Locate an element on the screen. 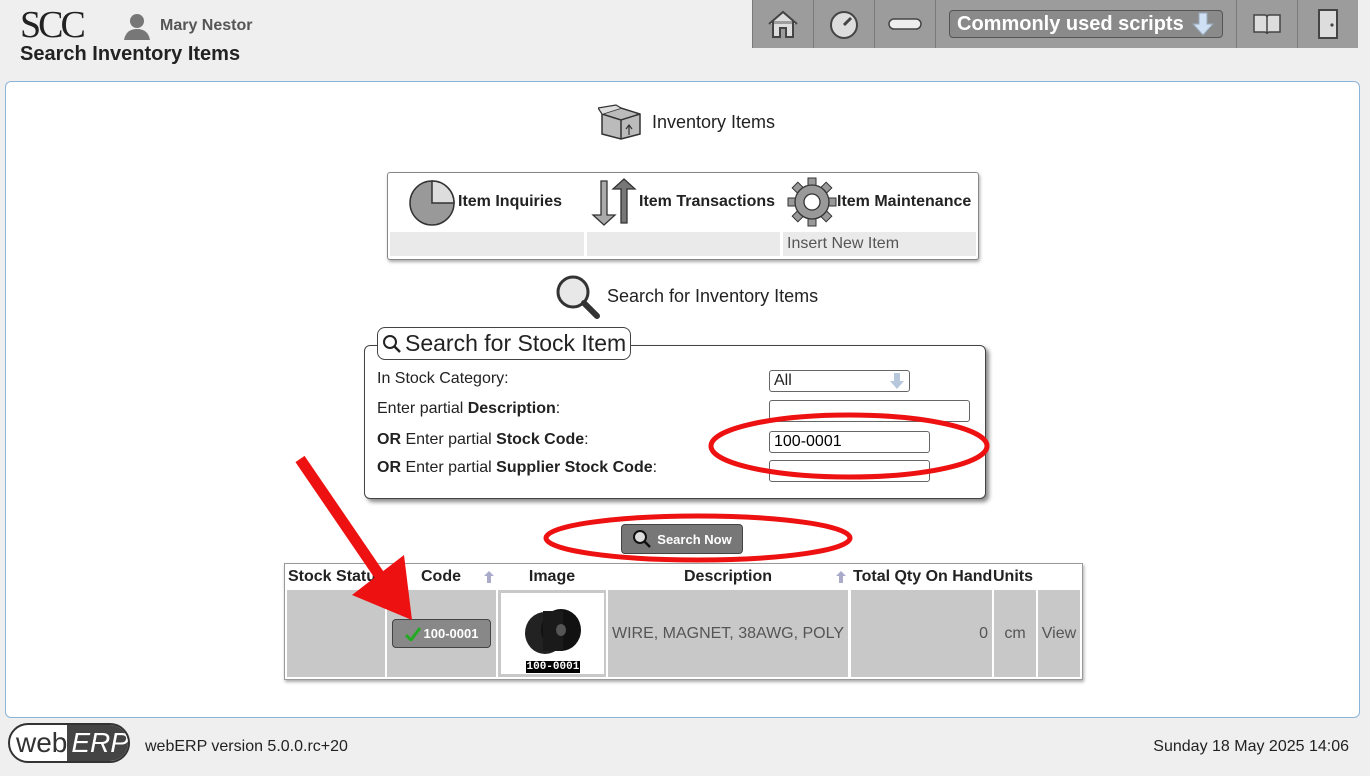 This screenshot has height=776, width=1370. cell-stock-status is located at coordinates (336, 633).